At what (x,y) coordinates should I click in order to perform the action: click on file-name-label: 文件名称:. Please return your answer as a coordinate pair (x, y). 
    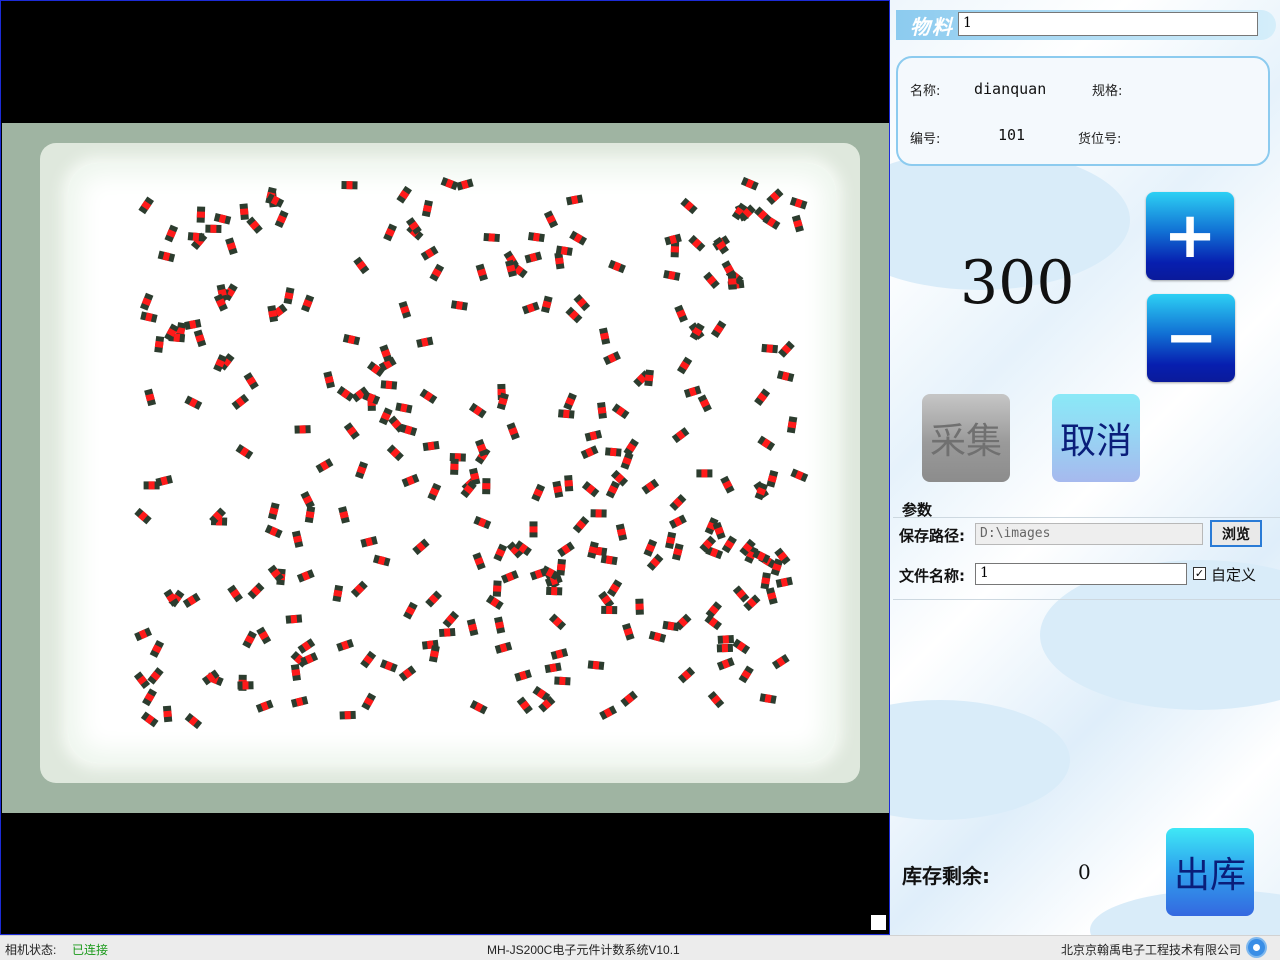
    Looking at the image, I should click on (932, 576).